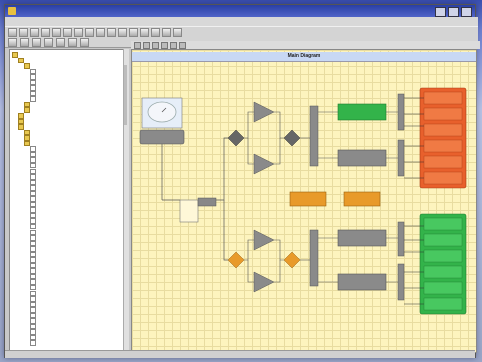 Image resolution: width=482 pixels, height=362 pixels. I want to click on diagram-toolbar, so click(305, 45).